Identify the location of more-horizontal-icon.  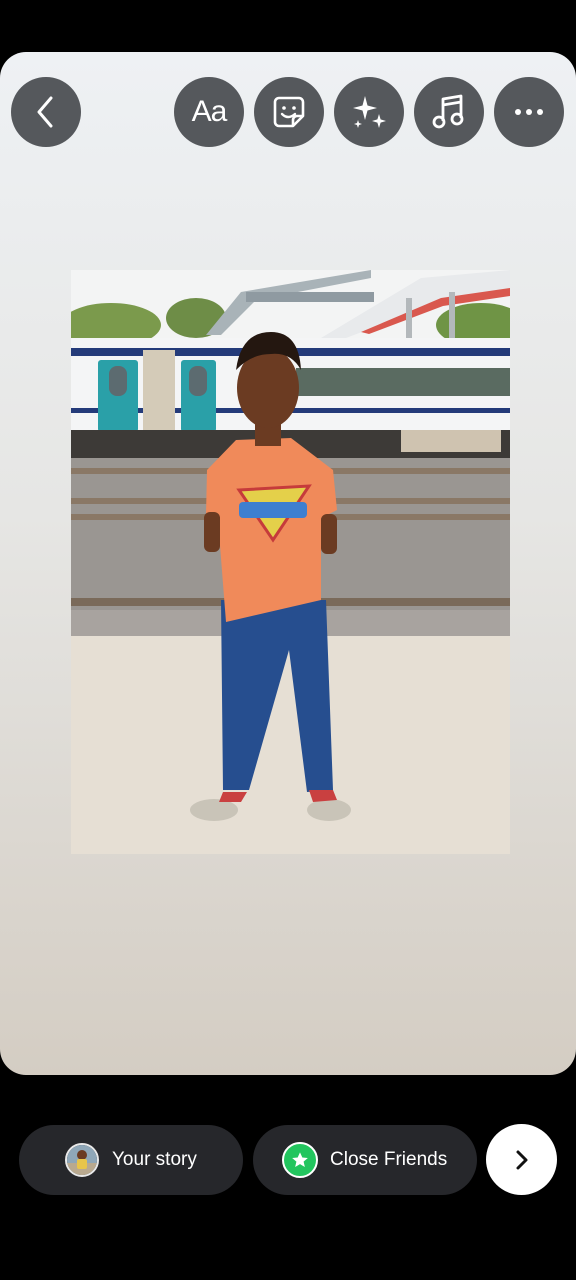
(529, 112).